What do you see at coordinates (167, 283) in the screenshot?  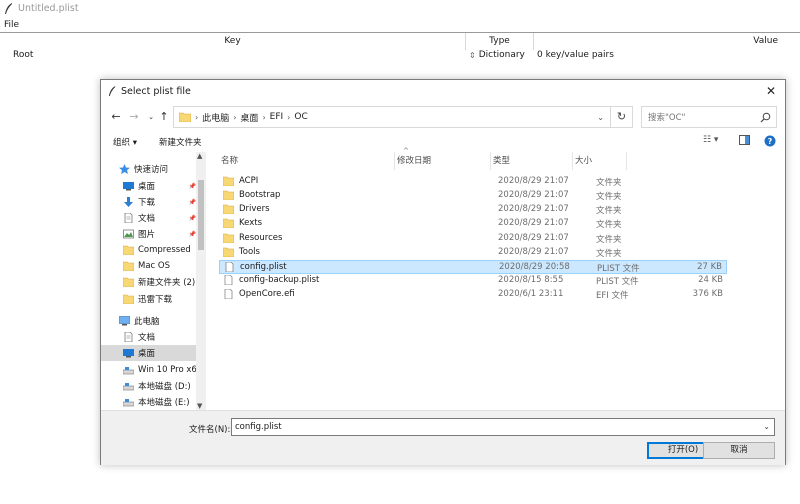 I see `sidebar-item-label: 新建文件夹 (2)` at bounding box center [167, 283].